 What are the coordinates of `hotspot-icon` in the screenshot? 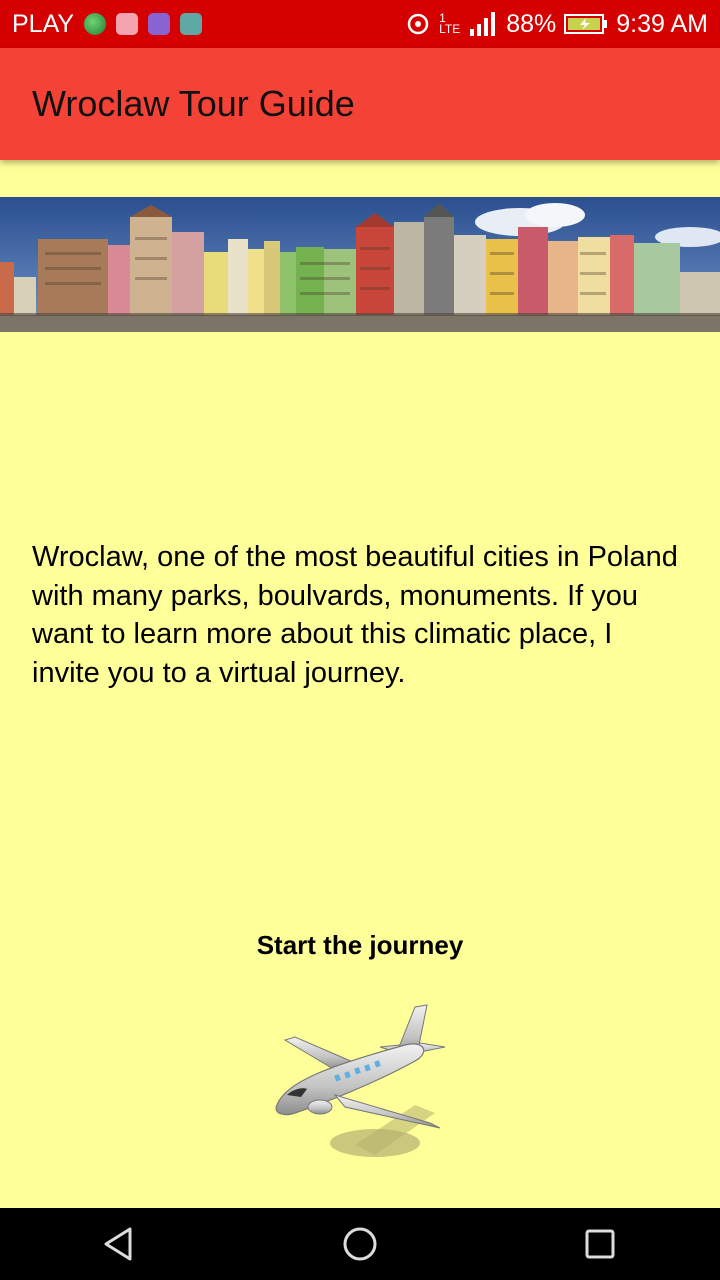 It's located at (418, 24).